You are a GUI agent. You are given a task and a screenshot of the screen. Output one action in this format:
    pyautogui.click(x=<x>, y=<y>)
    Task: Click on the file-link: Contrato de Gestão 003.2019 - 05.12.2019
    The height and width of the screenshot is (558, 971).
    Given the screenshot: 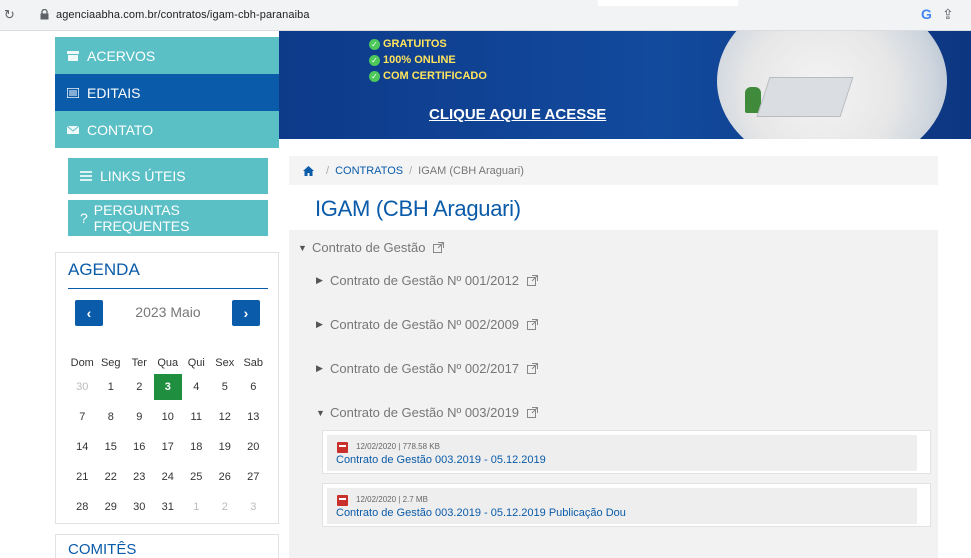 What is the action you would take?
    pyautogui.click(x=441, y=460)
    